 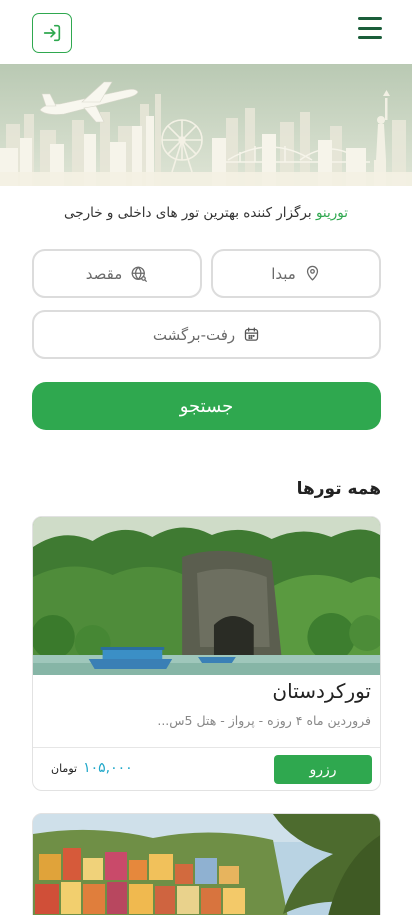 What do you see at coordinates (323, 769) in the screenshot?
I see `reserve-button: رزرو` at bounding box center [323, 769].